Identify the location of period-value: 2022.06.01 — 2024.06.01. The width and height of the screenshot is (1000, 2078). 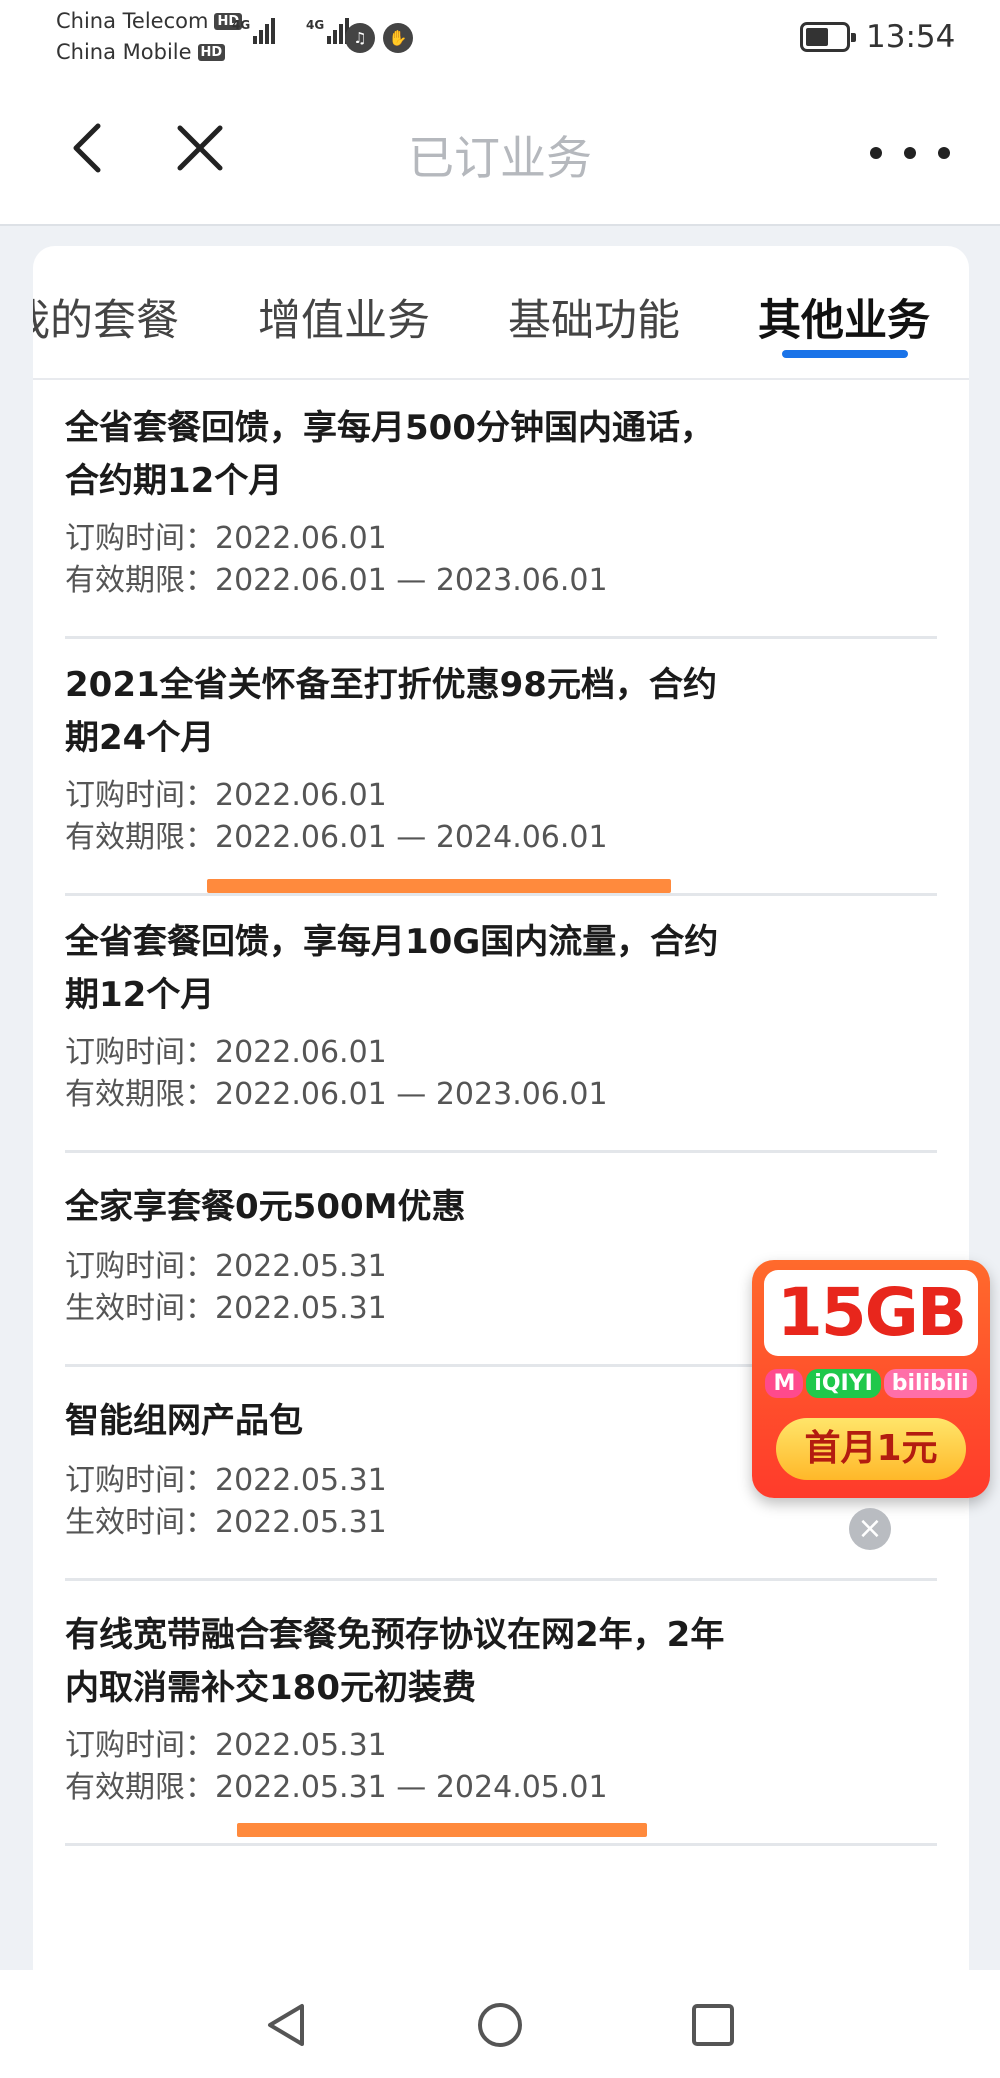
(411, 837).